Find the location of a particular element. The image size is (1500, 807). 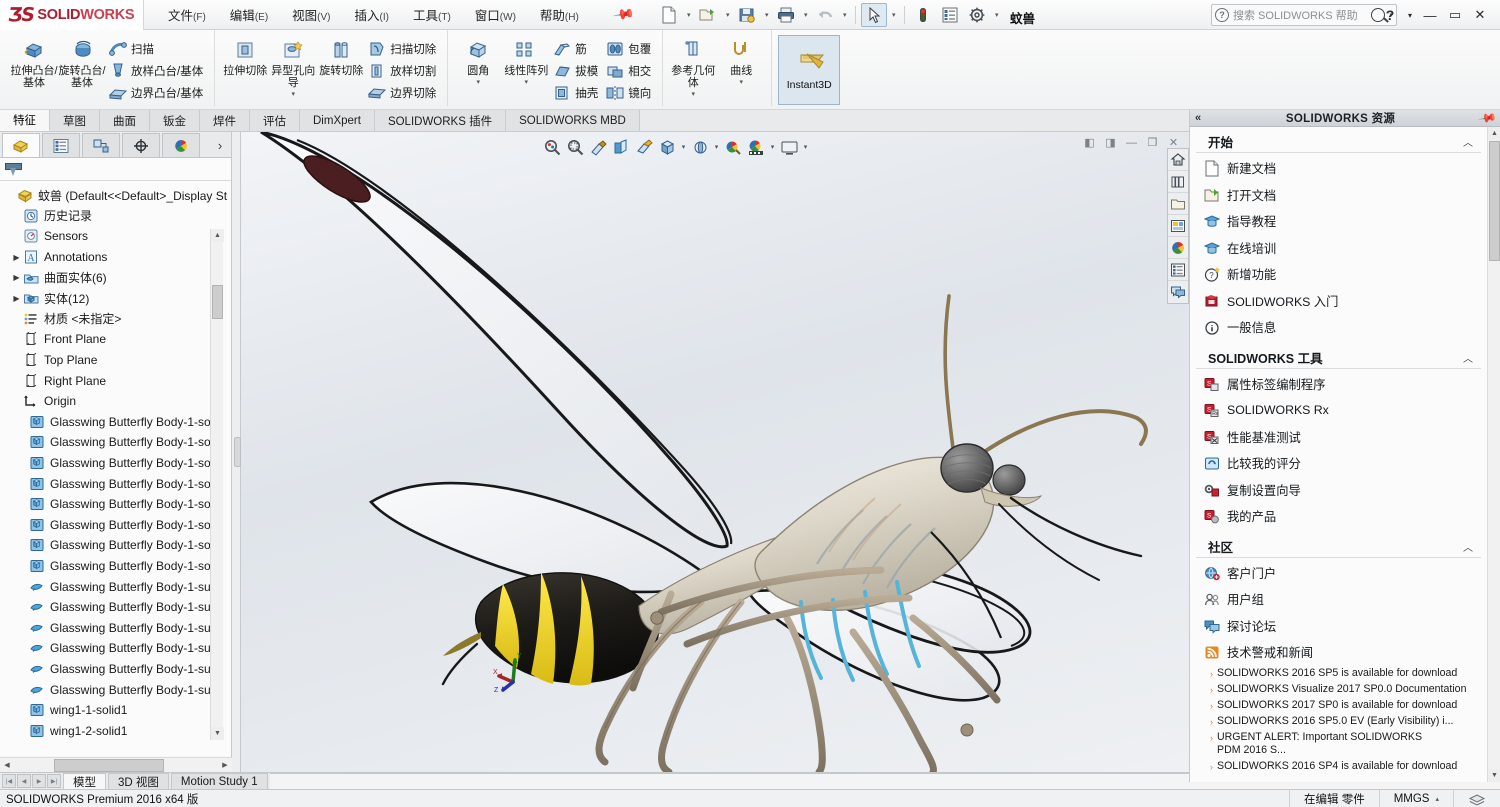

pin-icon: 📌 is located at coordinates (1487, 118).